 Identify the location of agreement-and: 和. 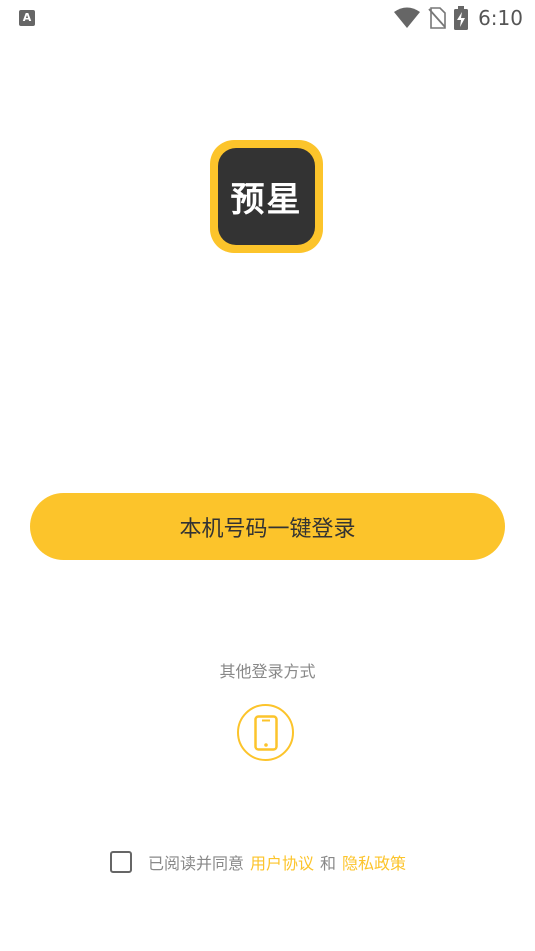
(328, 863).